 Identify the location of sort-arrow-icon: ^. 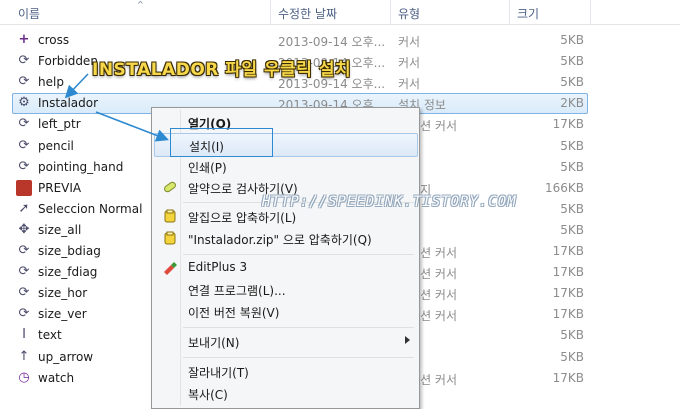
(140, 4).